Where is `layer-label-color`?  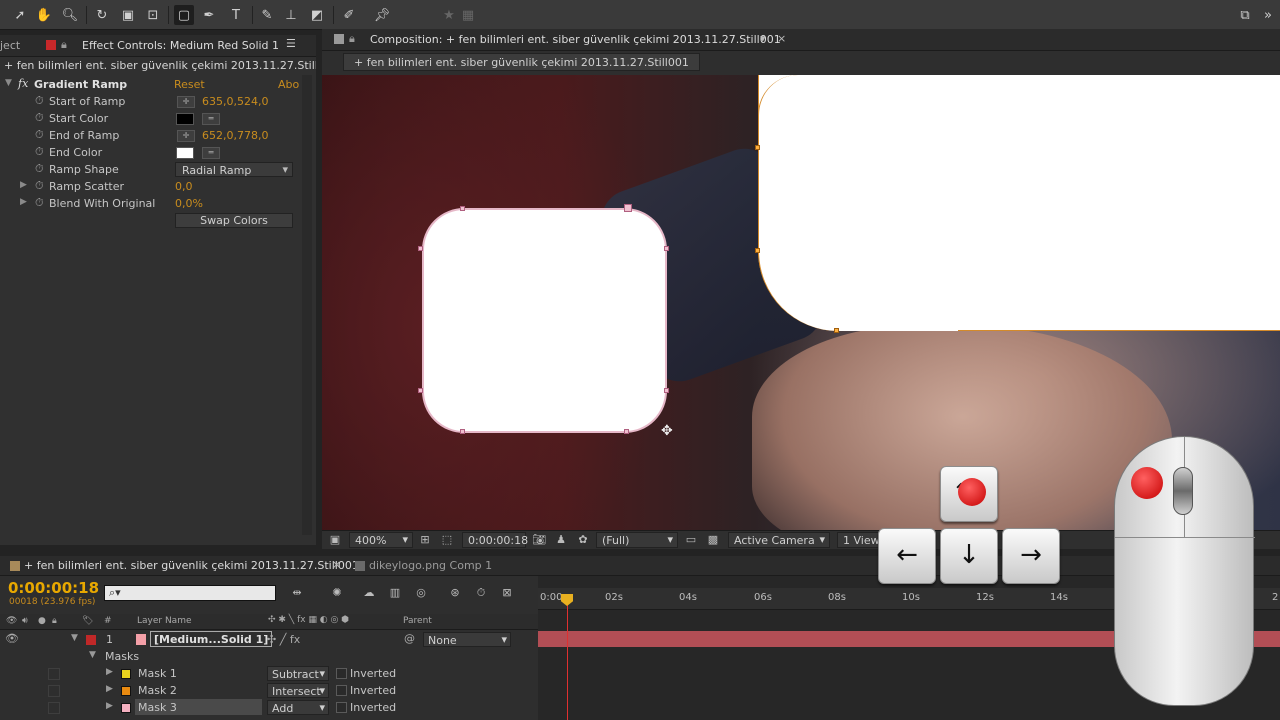 layer-label-color is located at coordinates (91, 640).